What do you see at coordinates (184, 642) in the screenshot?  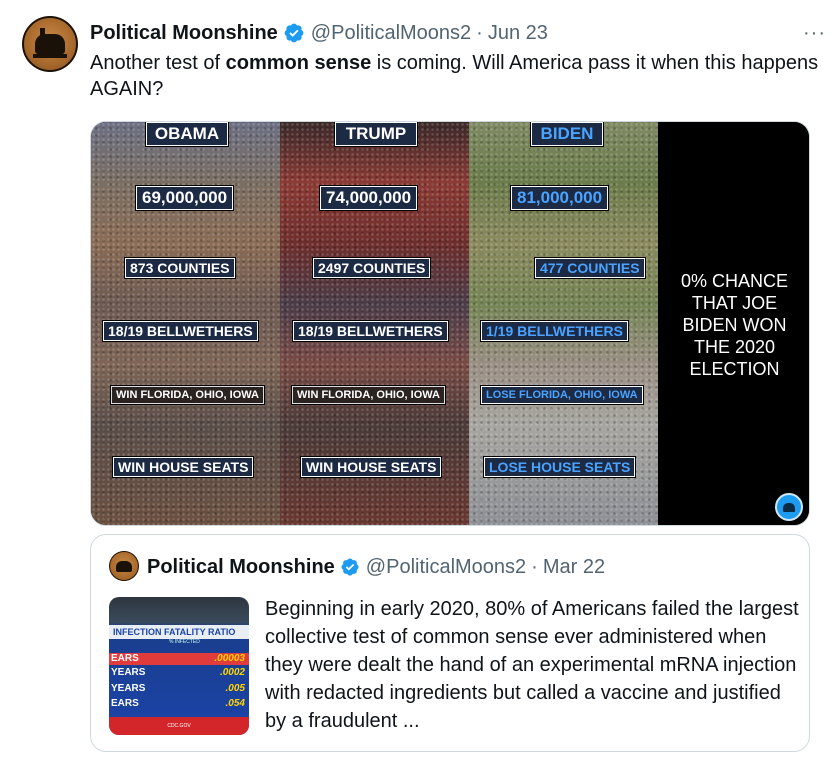 I see `thumb-subtitle: % INFECTED` at bounding box center [184, 642].